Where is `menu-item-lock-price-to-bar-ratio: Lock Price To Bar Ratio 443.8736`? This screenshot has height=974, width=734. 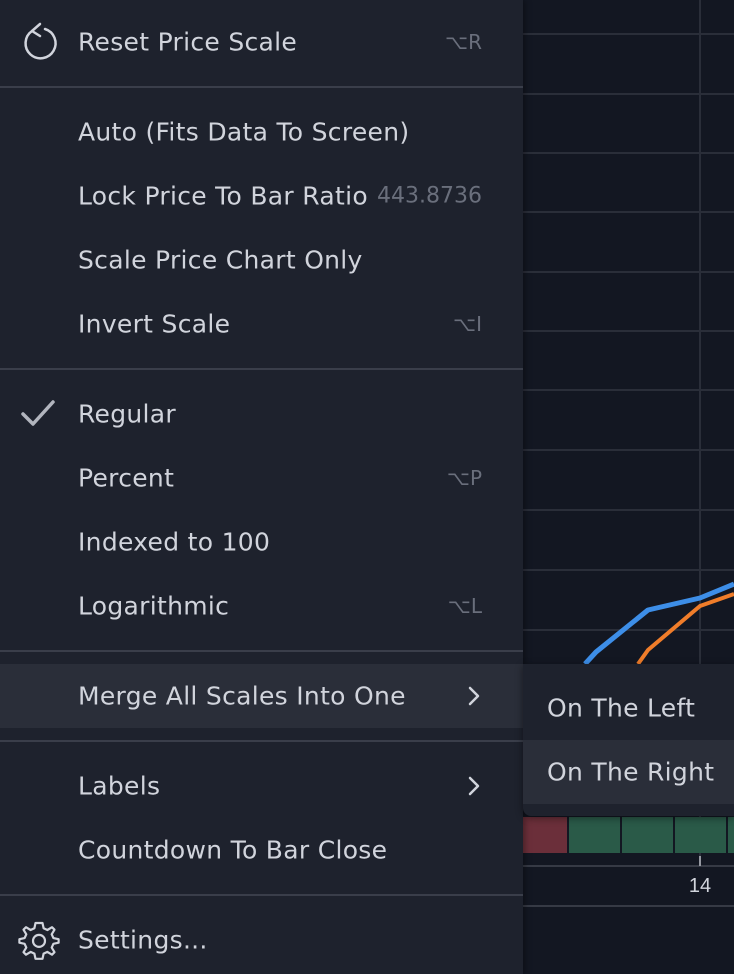 menu-item-lock-price-to-bar-ratio: Lock Price To Bar Ratio 443.8736 is located at coordinates (261, 196).